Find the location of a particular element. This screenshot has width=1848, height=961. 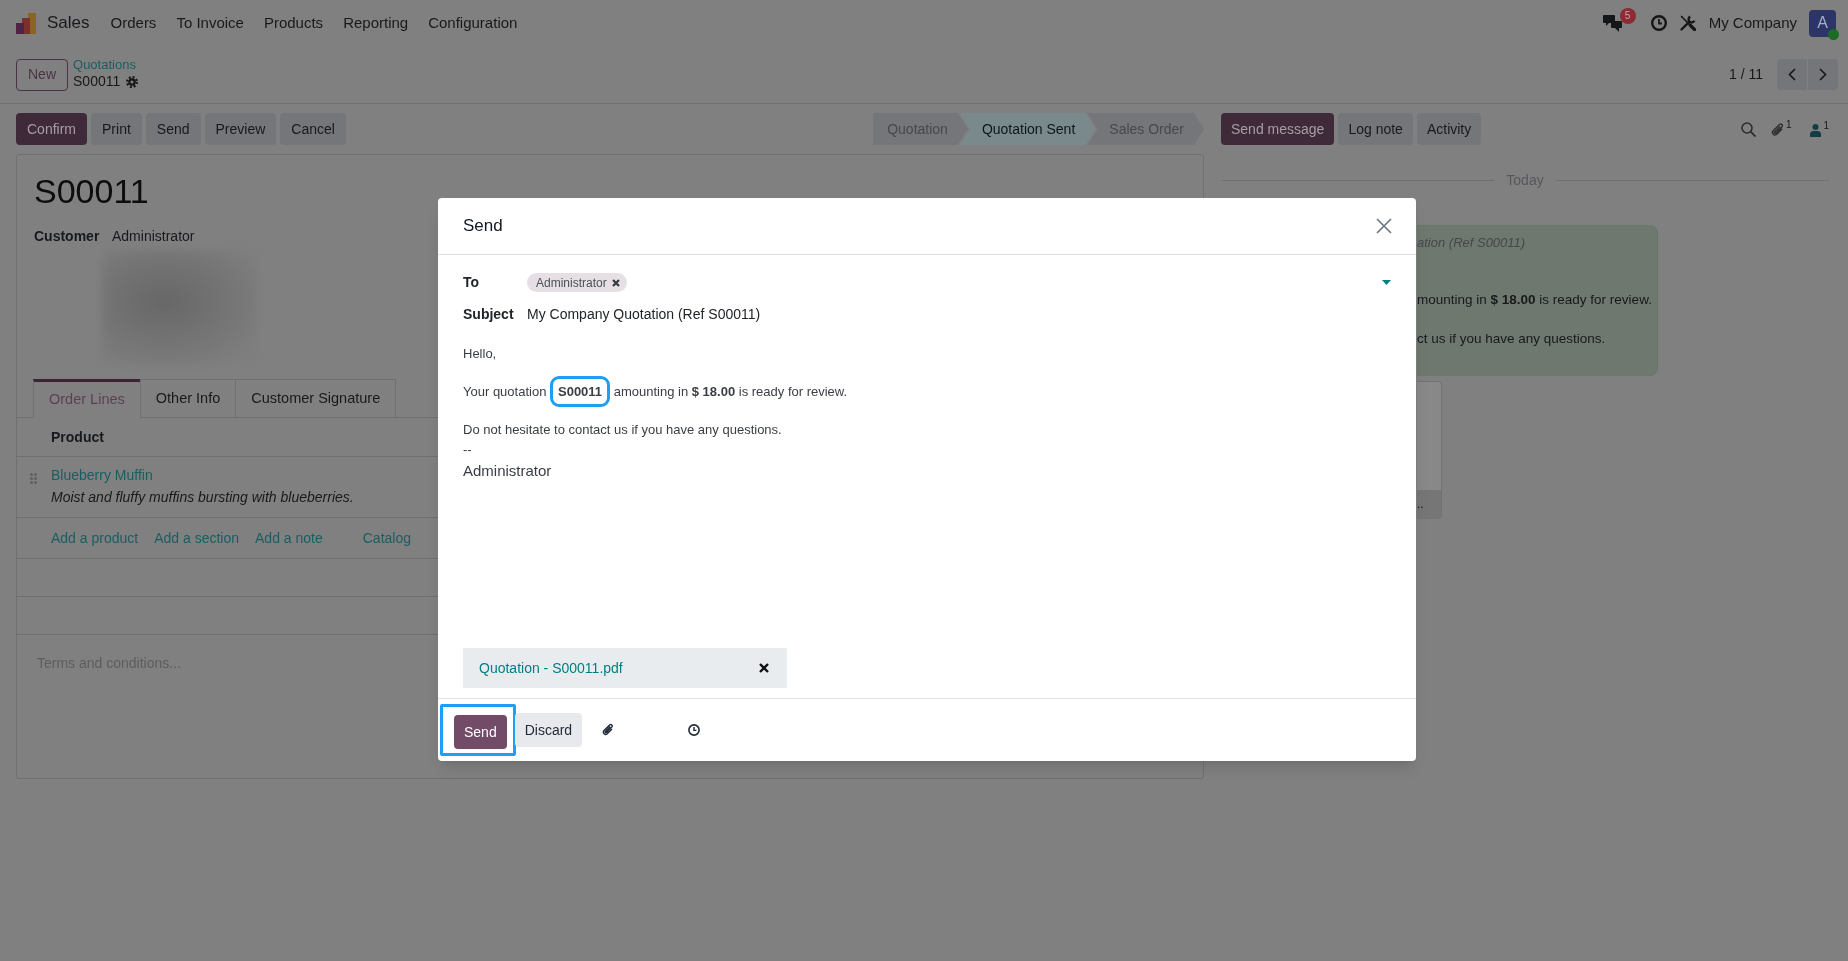

chevron-left-icon is located at coordinates (1792, 74).